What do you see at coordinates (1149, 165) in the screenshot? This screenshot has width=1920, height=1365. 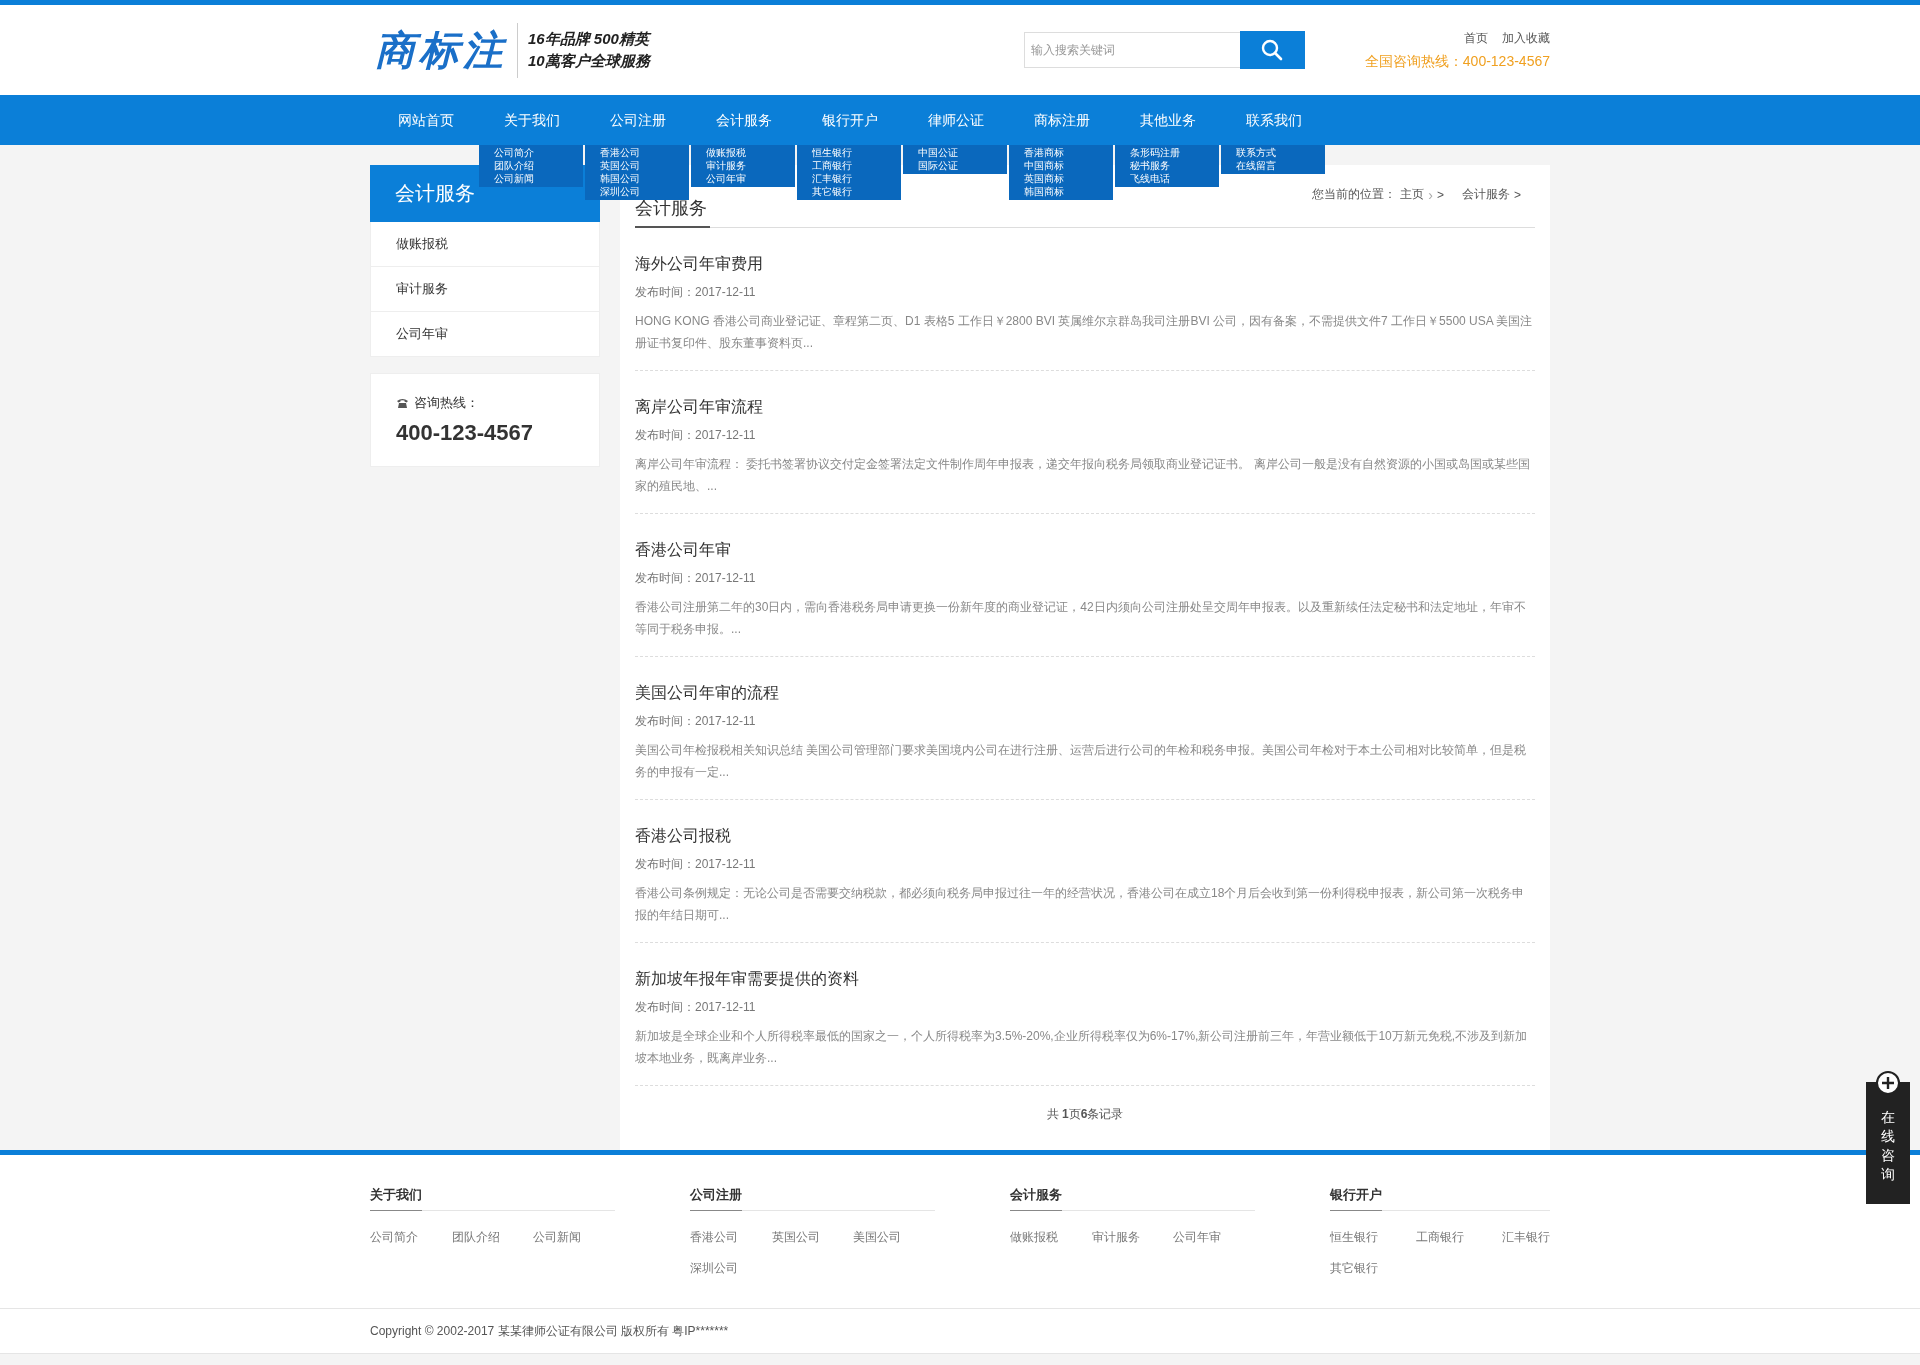 I see `submenu-link: 秘书服务` at bounding box center [1149, 165].